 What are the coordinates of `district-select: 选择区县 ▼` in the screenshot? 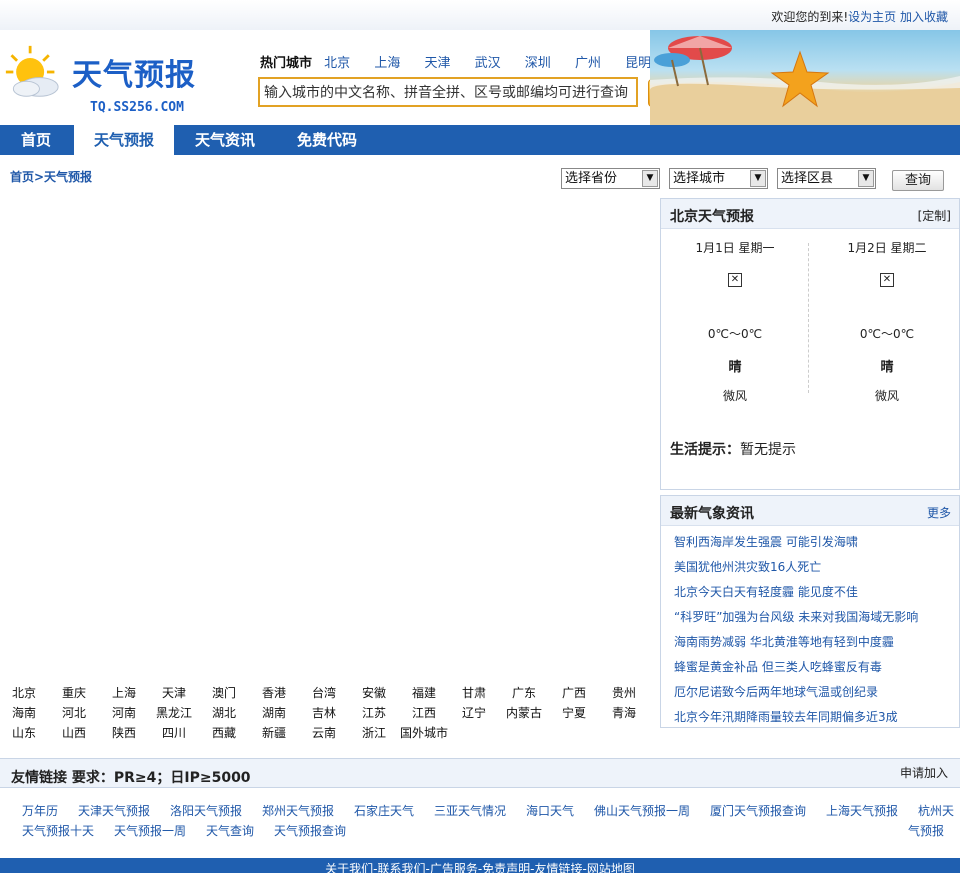 It's located at (826, 178).